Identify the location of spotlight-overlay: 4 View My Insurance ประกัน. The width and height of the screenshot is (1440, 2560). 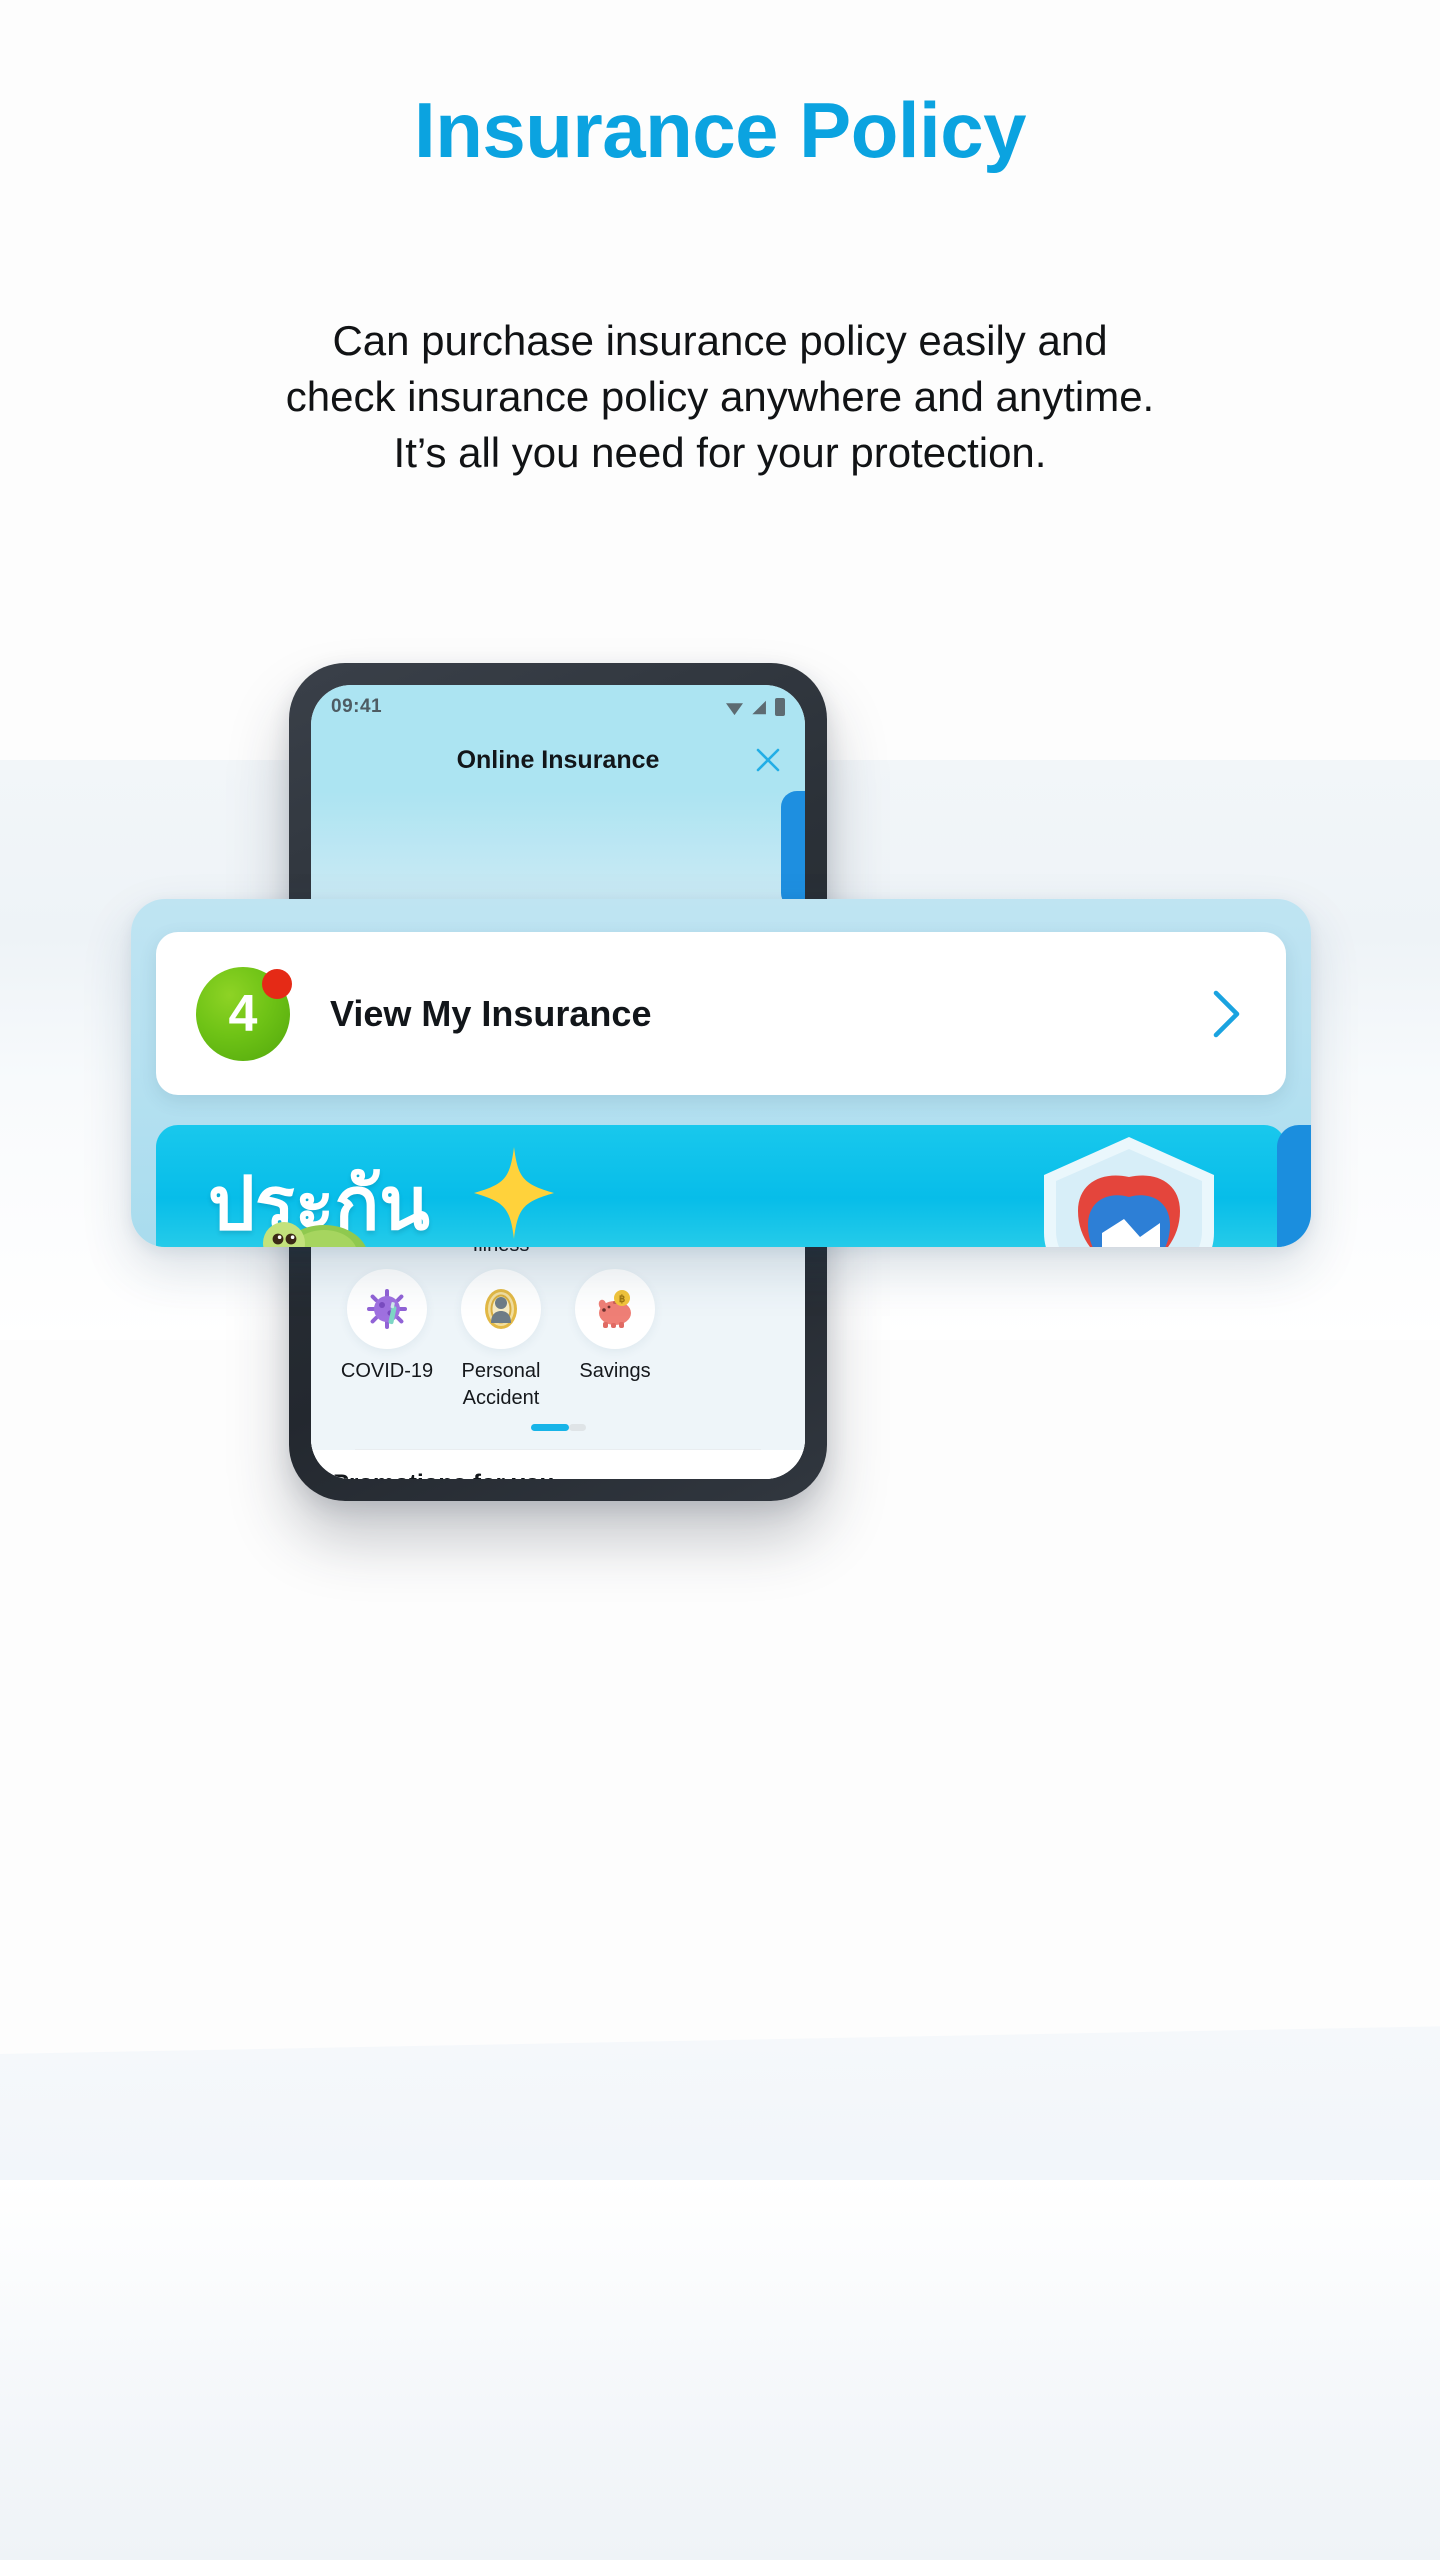
(721, 1073).